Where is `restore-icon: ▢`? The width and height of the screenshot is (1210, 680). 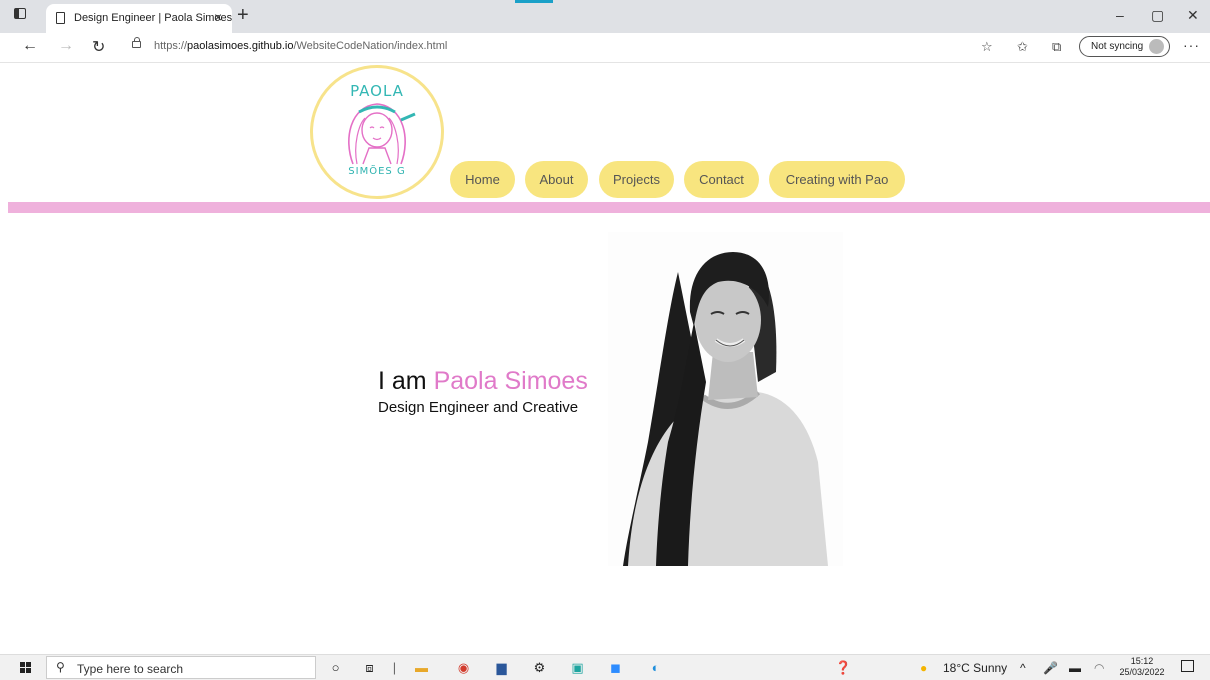
restore-icon: ▢ is located at coordinates (1157, 15).